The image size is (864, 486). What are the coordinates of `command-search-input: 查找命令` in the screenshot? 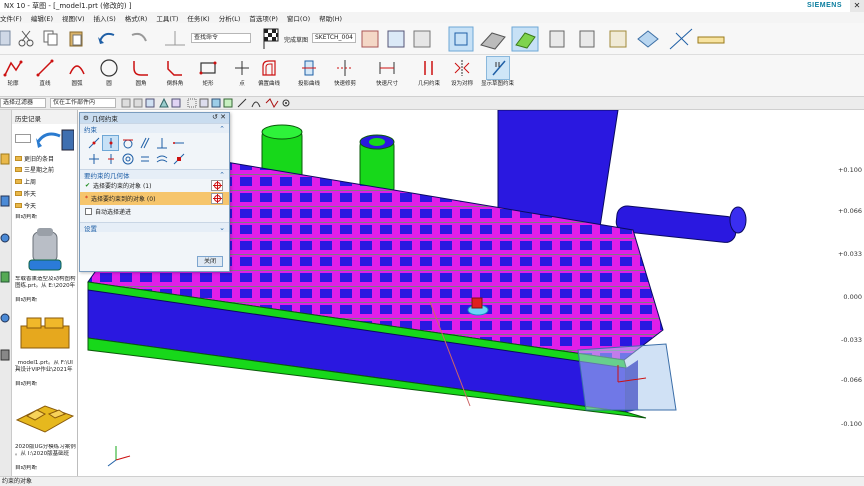 It's located at (221, 38).